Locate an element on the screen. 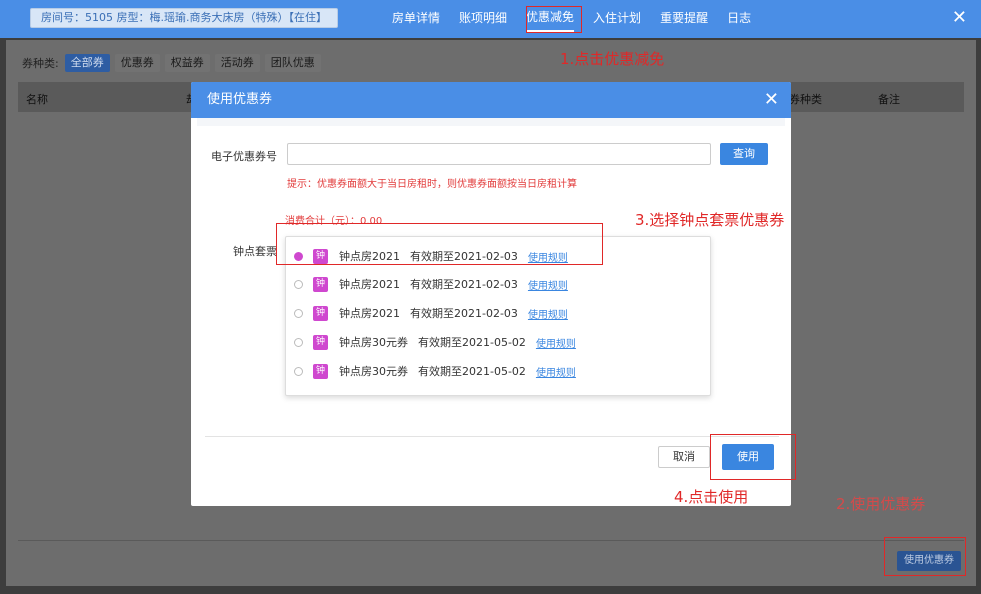  coupon-type-filter: 券种类: 全部券 优惠券 权益券 活动券 团队优惠 is located at coordinates (174, 63).